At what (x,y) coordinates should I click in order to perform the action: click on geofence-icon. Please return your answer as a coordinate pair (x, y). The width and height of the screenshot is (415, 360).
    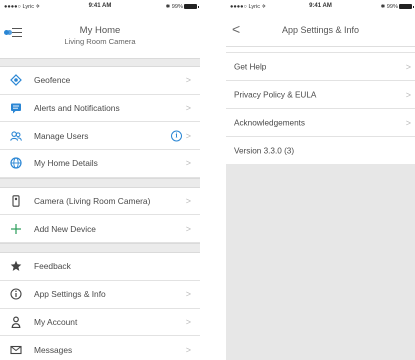
    Looking at the image, I should click on (16, 80).